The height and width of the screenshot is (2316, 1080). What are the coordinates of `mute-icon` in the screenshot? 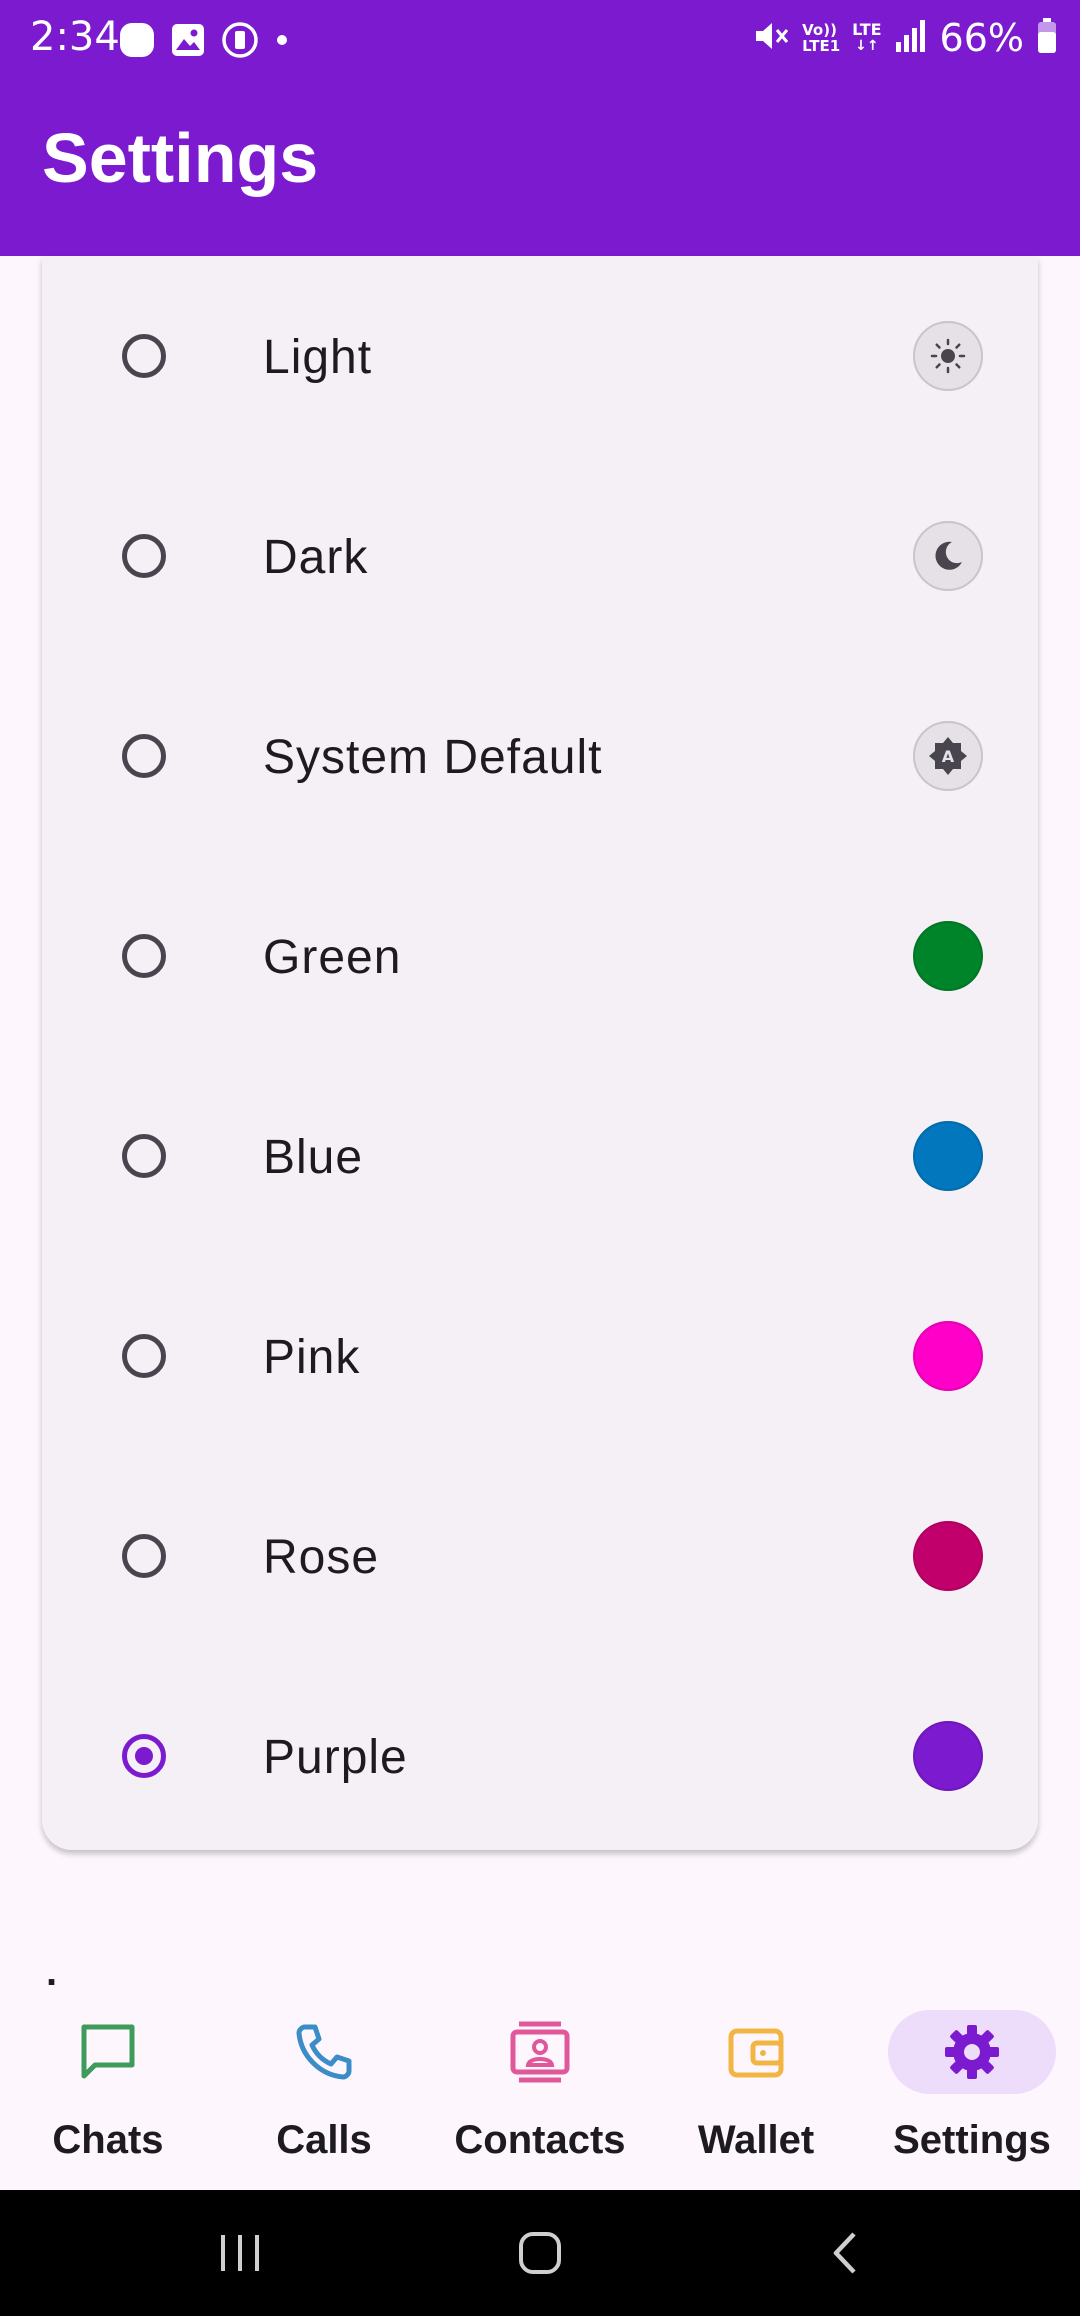 It's located at (770, 38).